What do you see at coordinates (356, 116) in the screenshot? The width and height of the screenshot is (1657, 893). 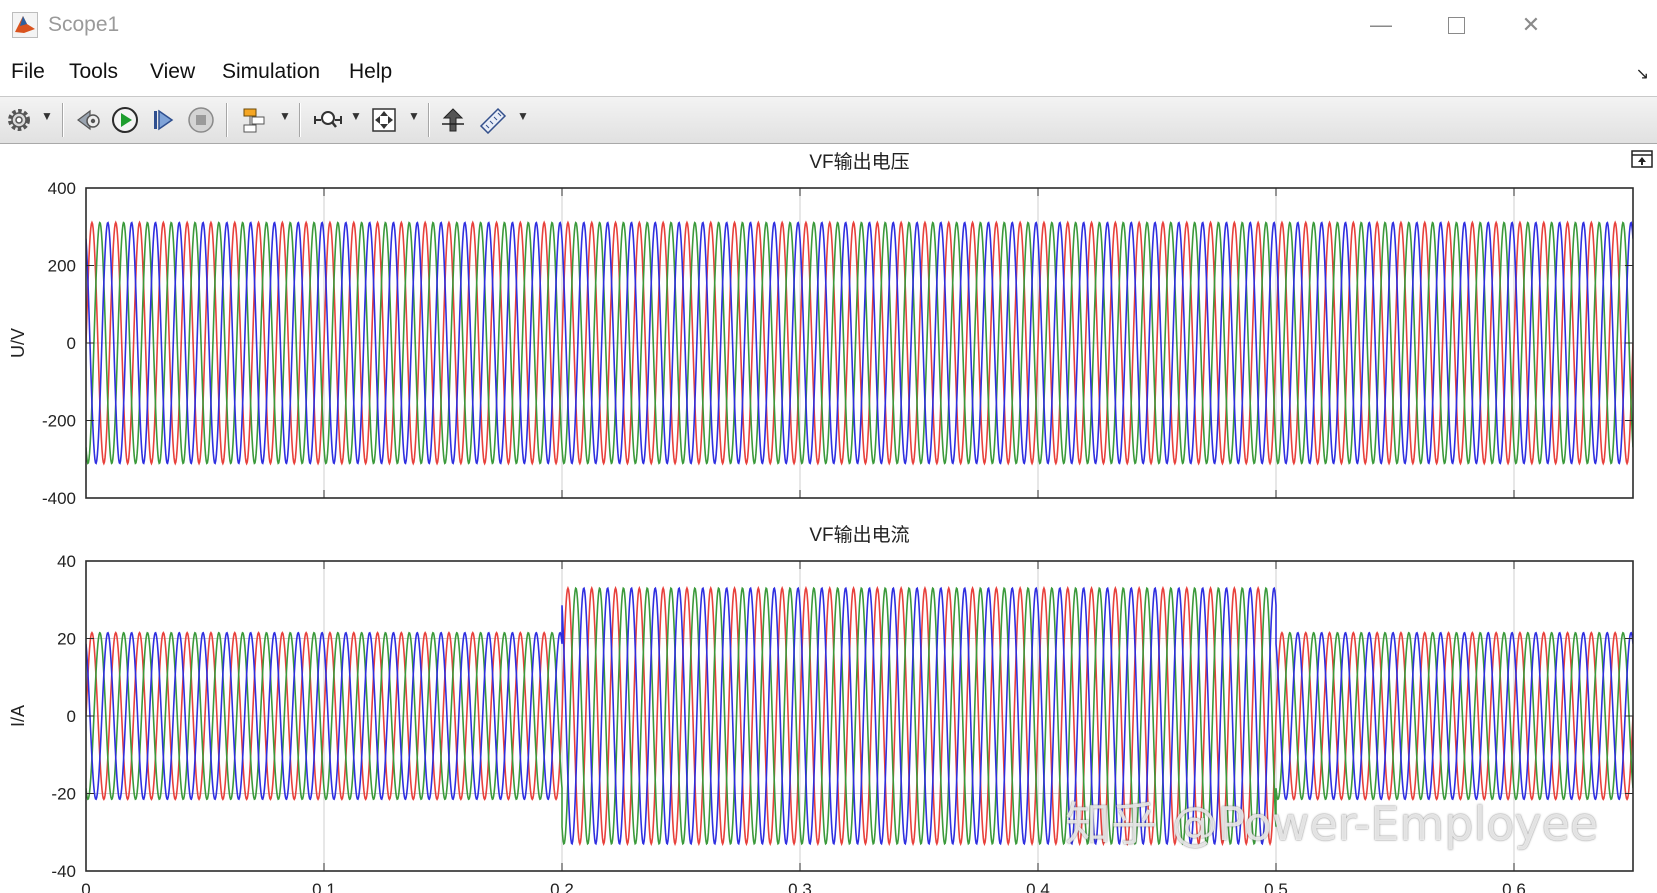 I see `zoom-dropdown-icon: ▼` at bounding box center [356, 116].